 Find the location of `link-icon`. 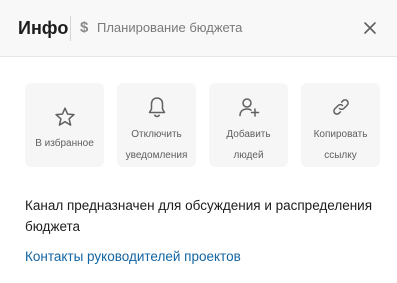

link-icon is located at coordinates (341, 107).